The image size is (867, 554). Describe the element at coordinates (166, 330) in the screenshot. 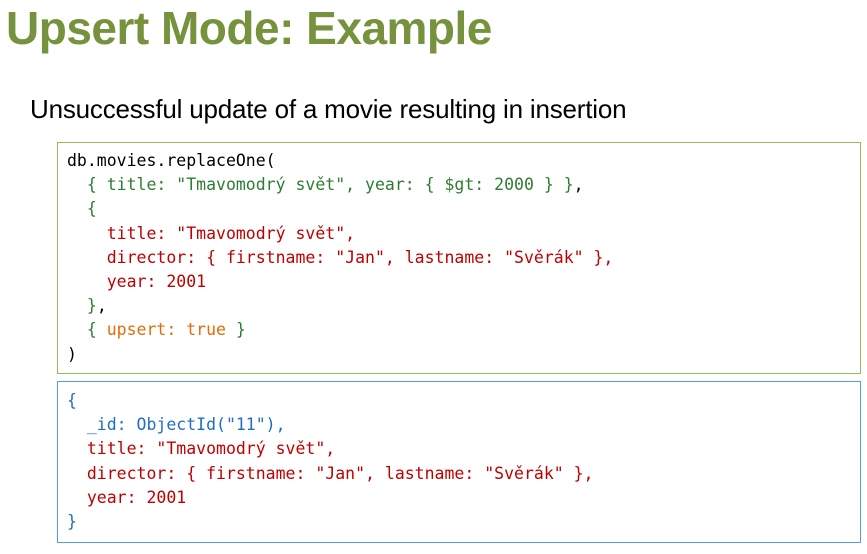

I see `code-token: upsert: true` at that location.